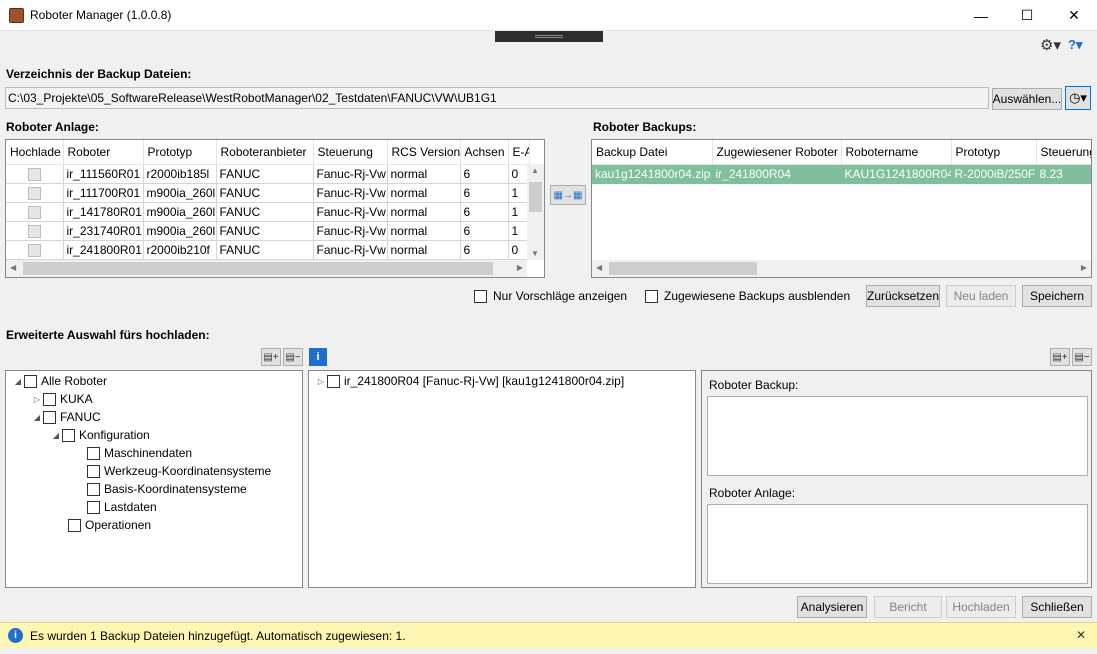 The width and height of the screenshot is (1097, 654). I want to click on tree-node-konfiguration: ◢ Konfiguration, so click(100, 435).